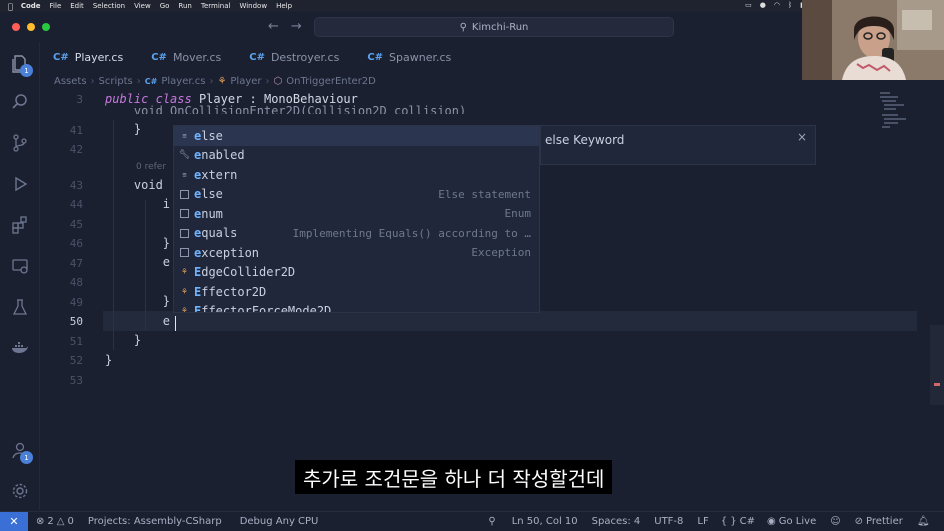 This screenshot has width=944, height=531. Describe the element at coordinates (184, 6) in the screenshot. I see `menu-run: Run` at that location.